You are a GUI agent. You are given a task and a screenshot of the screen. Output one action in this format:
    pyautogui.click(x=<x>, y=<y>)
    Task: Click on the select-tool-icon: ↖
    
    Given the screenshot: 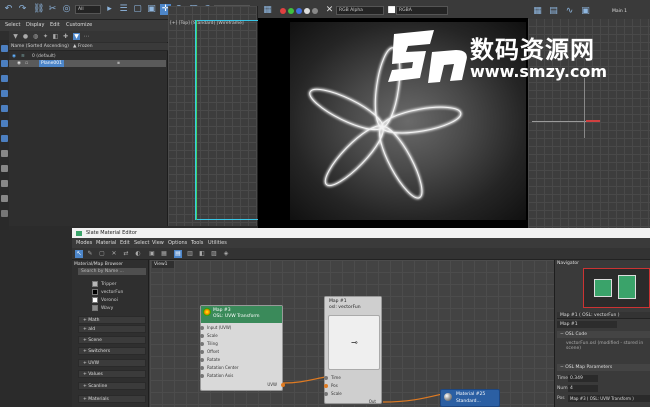 What is the action you would take?
    pyautogui.click(x=79, y=254)
    